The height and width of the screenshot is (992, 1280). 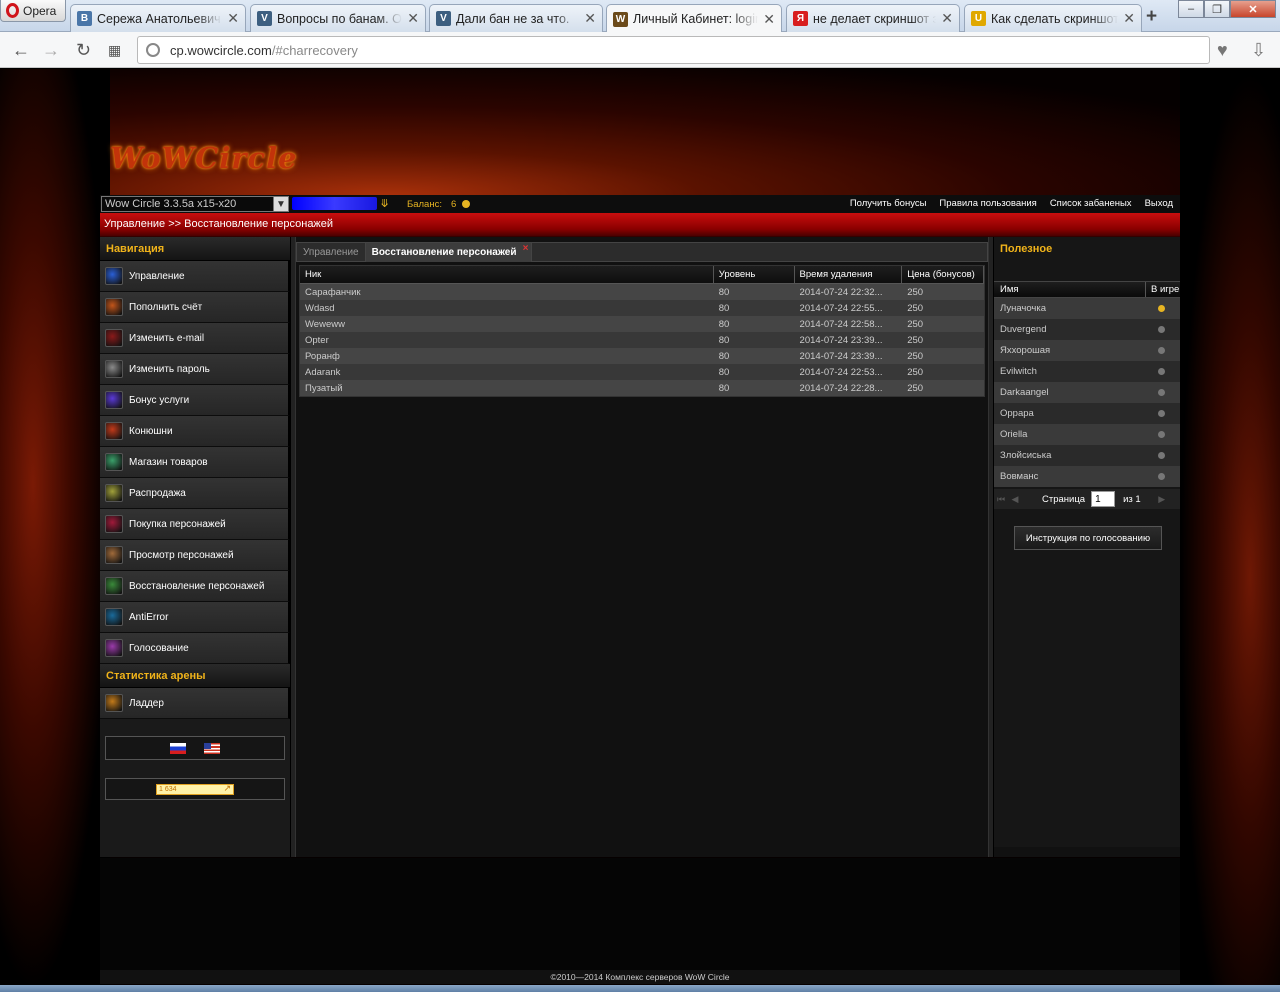 What do you see at coordinates (1163, 289) in the screenshot?
I see `col-in-game: В игре` at bounding box center [1163, 289].